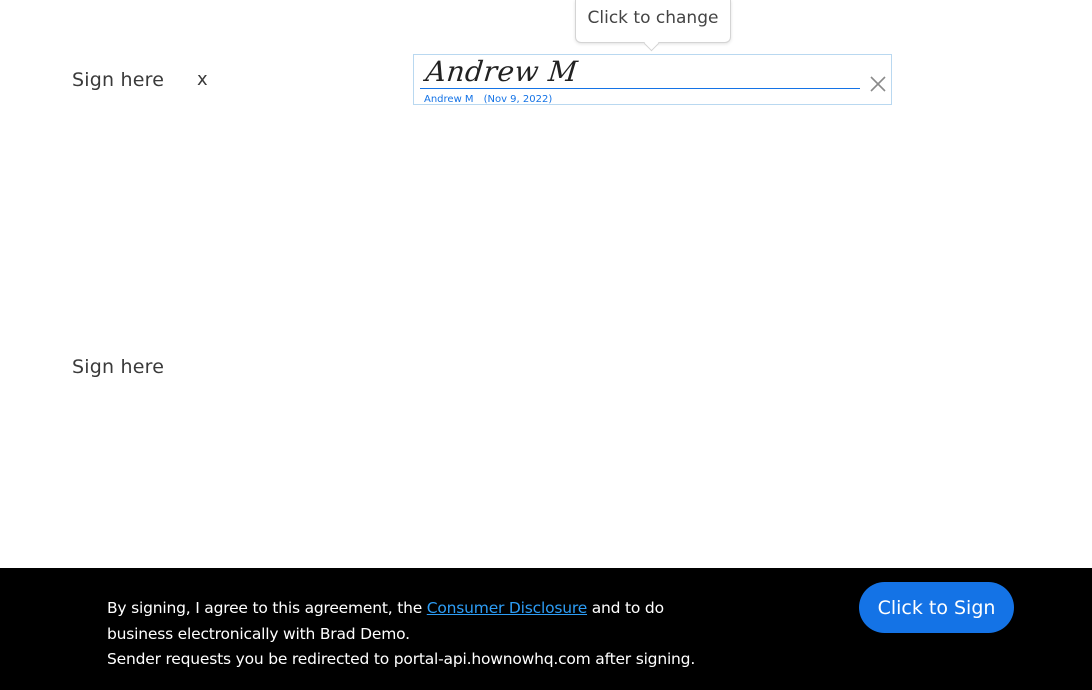 The height and width of the screenshot is (690, 1092). I want to click on close-icon-svg, so click(878, 84).